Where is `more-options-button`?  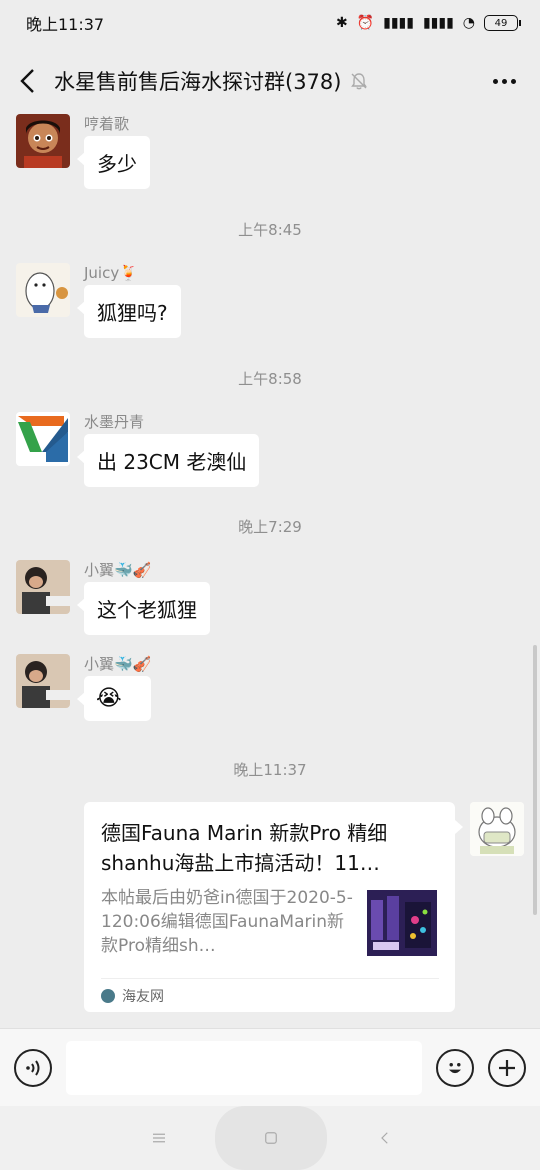
more-options-button is located at coordinates (504, 81).